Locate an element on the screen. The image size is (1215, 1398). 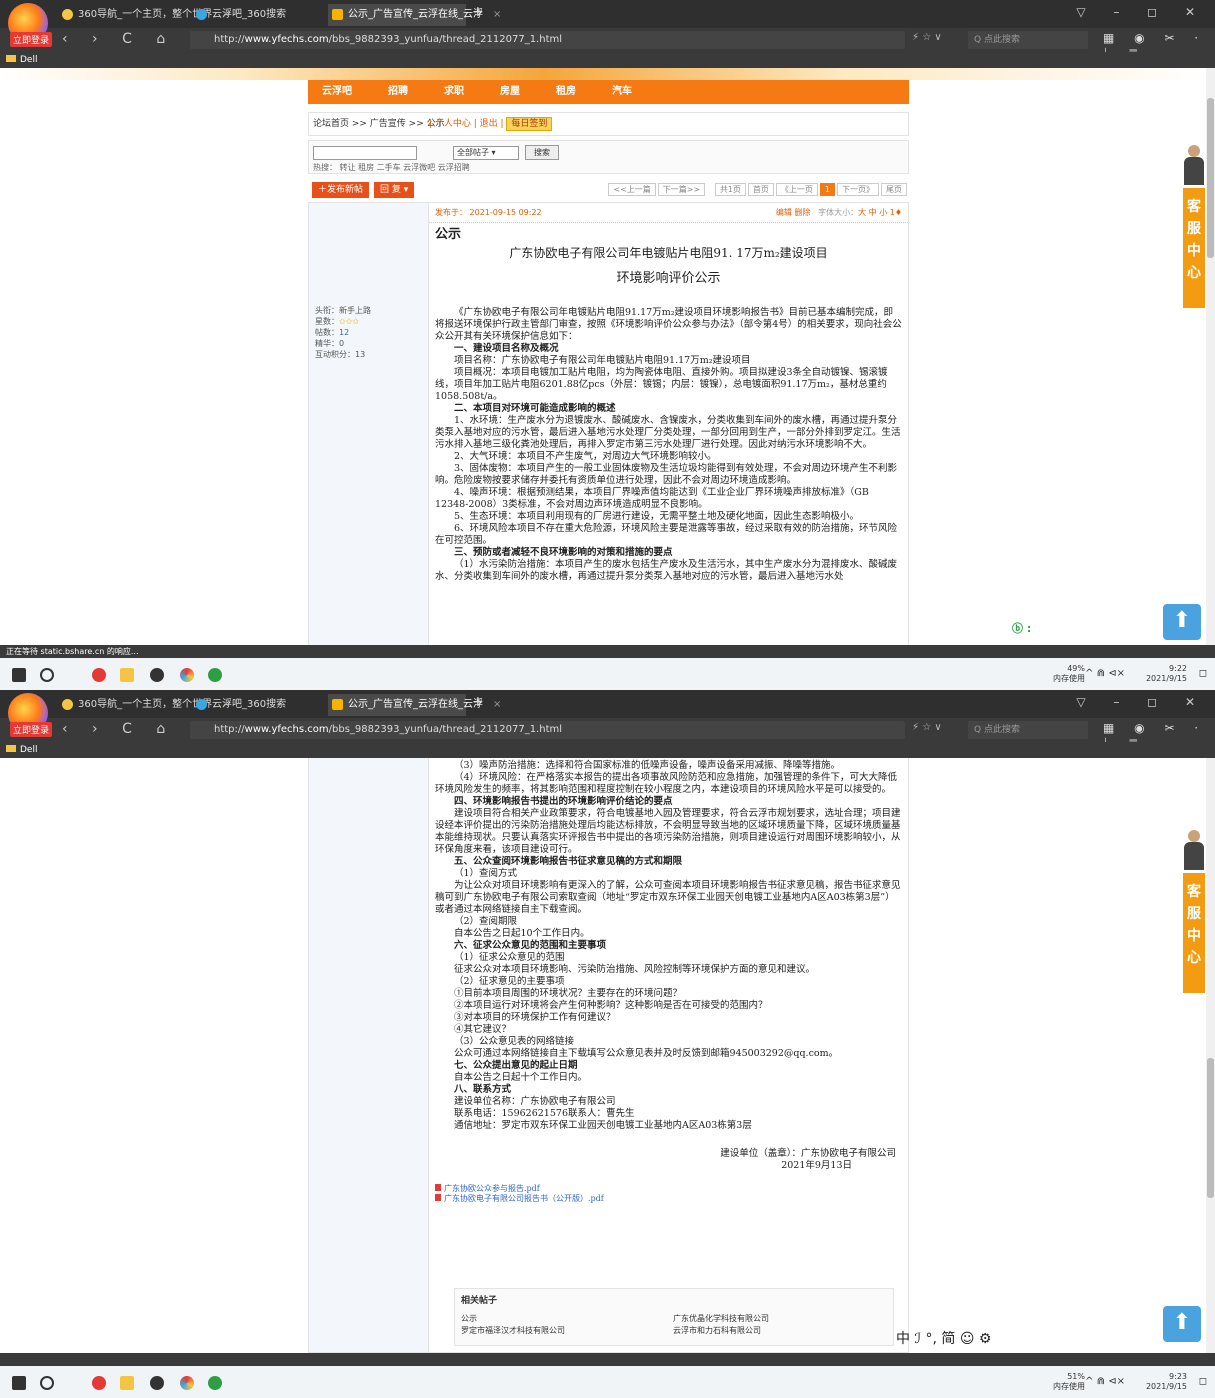
nav-item: 汽车 is located at coordinates (622, 91).